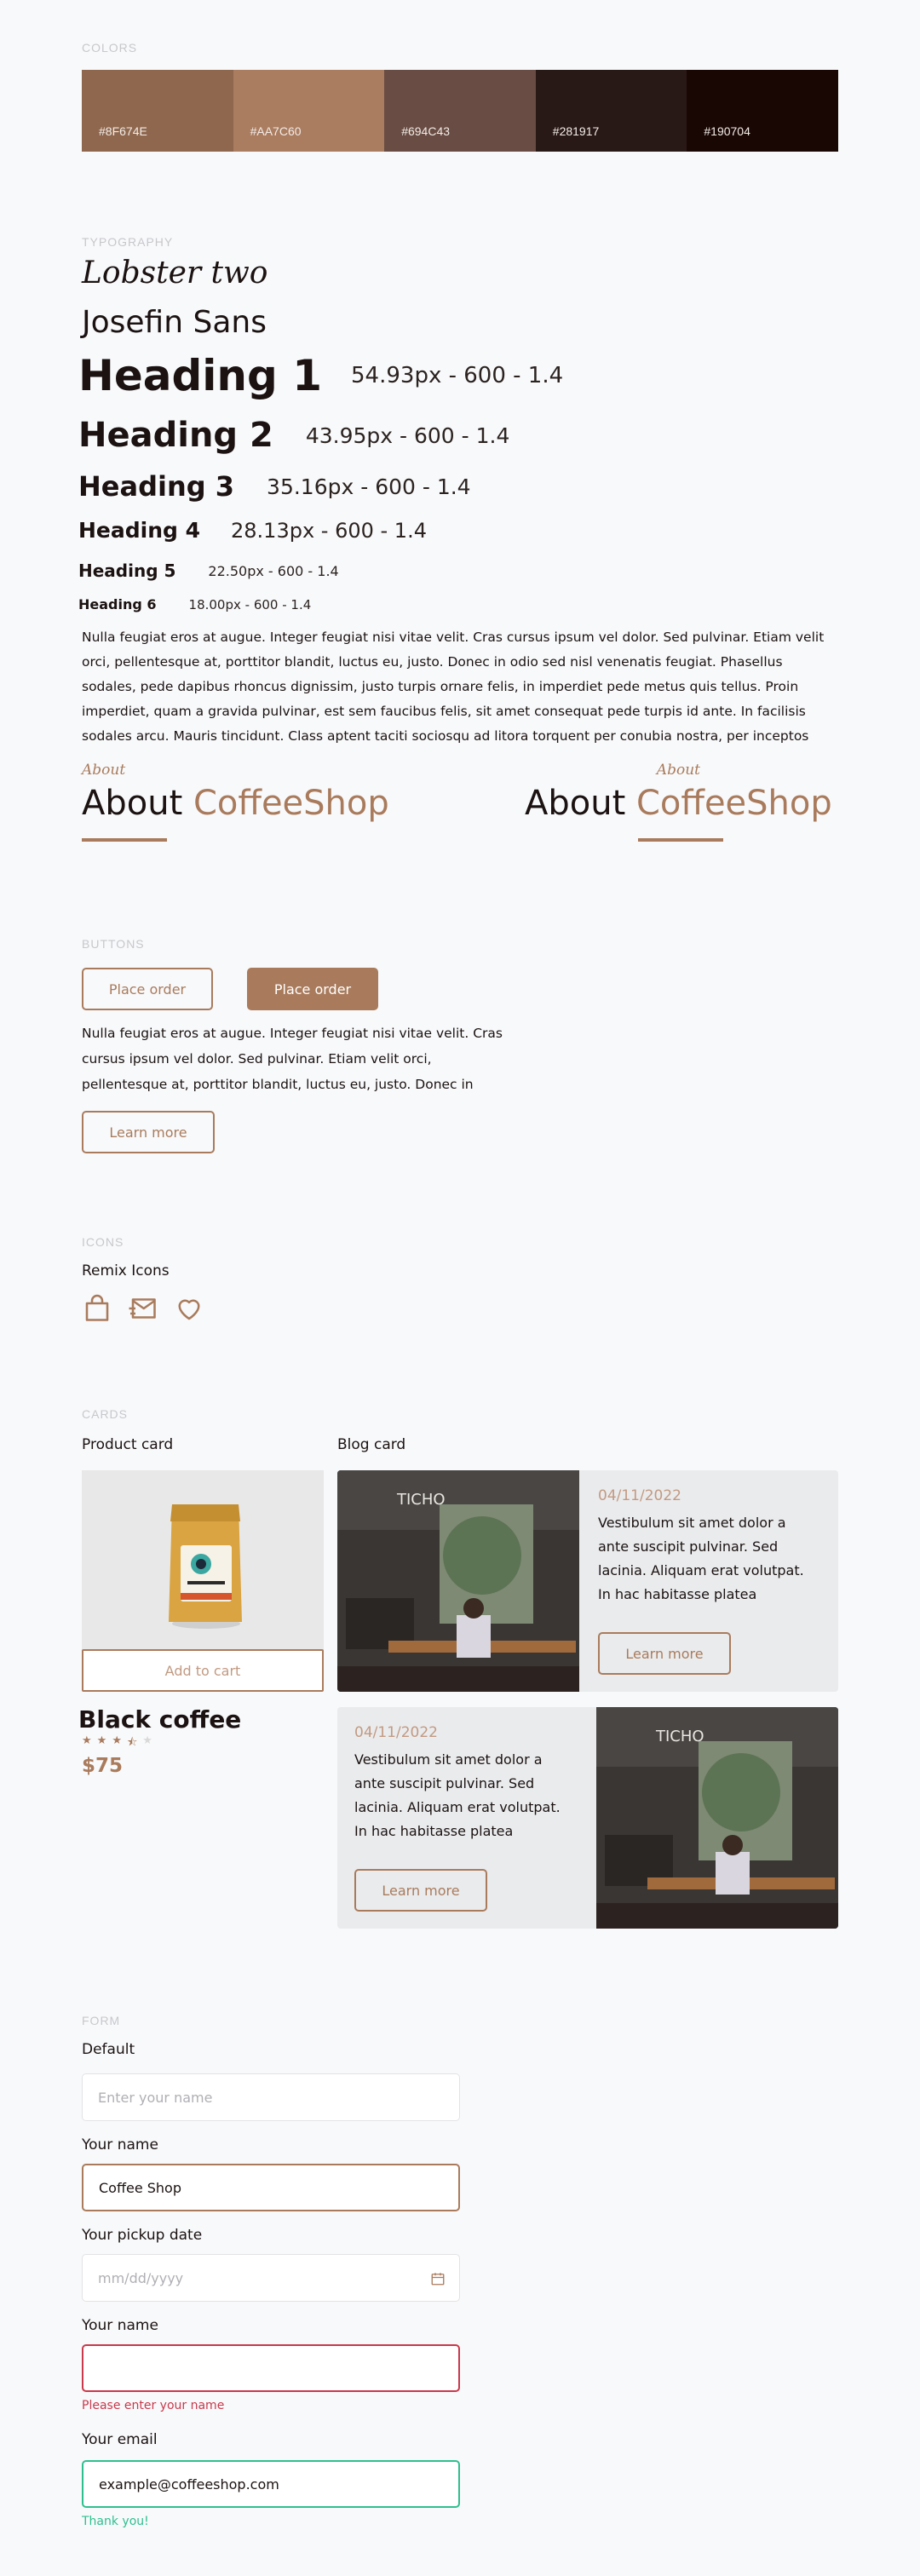 This screenshot has width=920, height=2576. Describe the element at coordinates (114, 944) in the screenshot. I see `section-label-buttons: BUTTONS` at that location.